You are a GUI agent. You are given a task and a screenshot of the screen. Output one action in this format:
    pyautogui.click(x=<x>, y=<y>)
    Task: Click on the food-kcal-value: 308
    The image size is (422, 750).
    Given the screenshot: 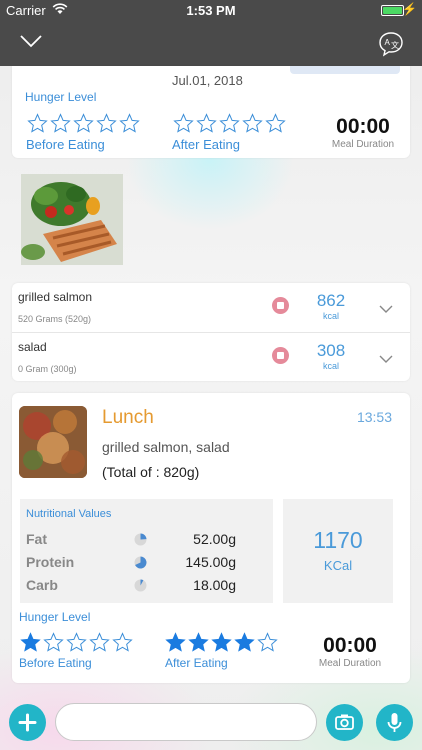 What is the action you would take?
    pyautogui.click(x=331, y=350)
    